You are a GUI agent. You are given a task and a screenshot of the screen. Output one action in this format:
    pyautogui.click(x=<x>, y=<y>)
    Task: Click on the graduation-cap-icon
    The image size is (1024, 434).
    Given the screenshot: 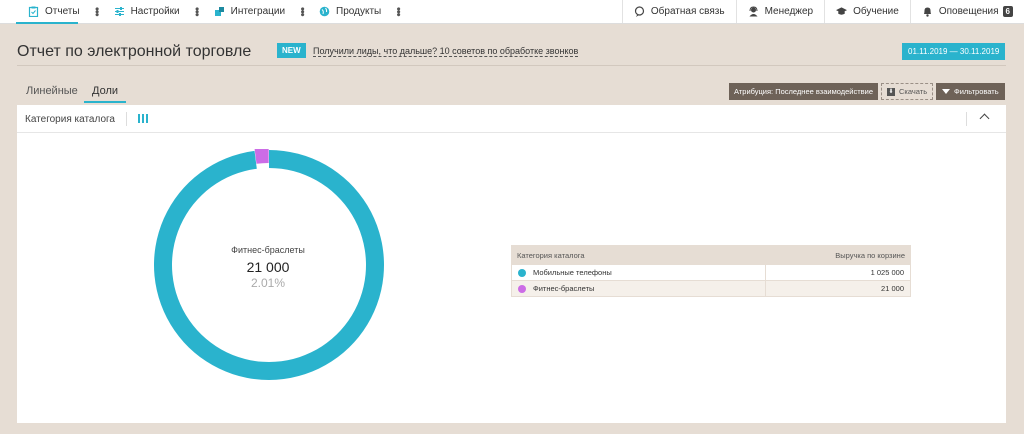 What is the action you would take?
    pyautogui.click(x=842, y=11)
    